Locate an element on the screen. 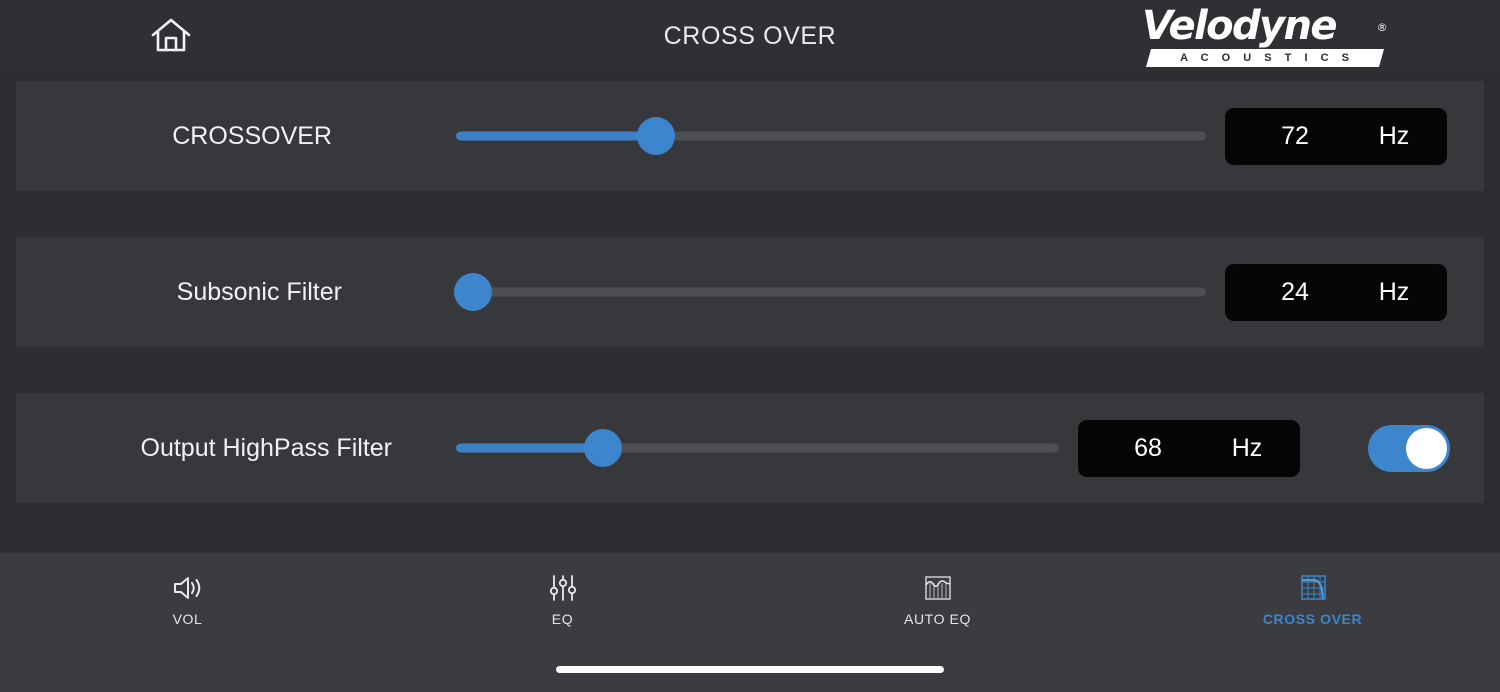 This screenshot has height=692, width=1500. row-label-output-highpass-filter: Output HighPass Filter is located at coordinates (266, 447).